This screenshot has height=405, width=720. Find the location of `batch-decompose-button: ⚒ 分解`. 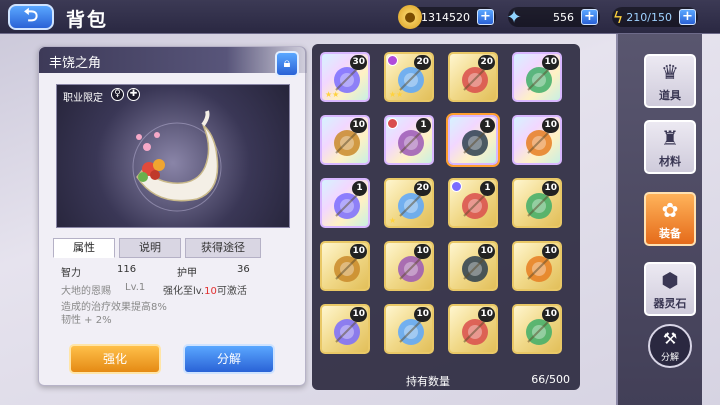

batch-decompose-button: ⚒ 分解 is located at coordinates (670, 346).